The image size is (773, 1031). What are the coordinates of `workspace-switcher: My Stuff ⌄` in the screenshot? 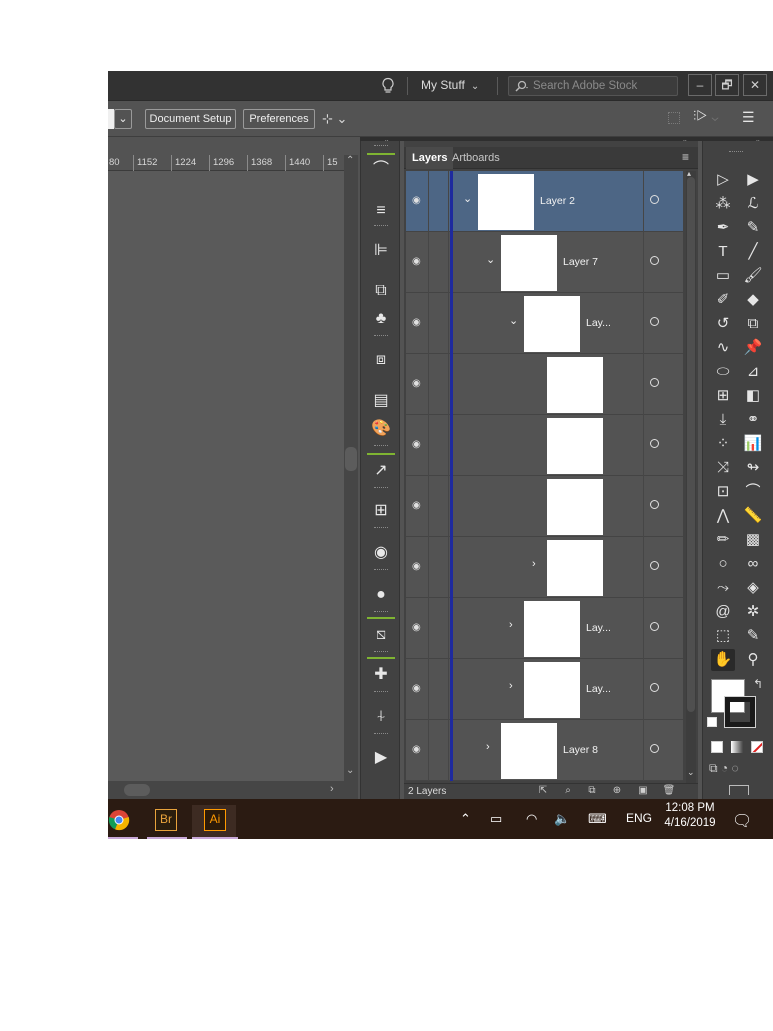 It's located at (450, 85).